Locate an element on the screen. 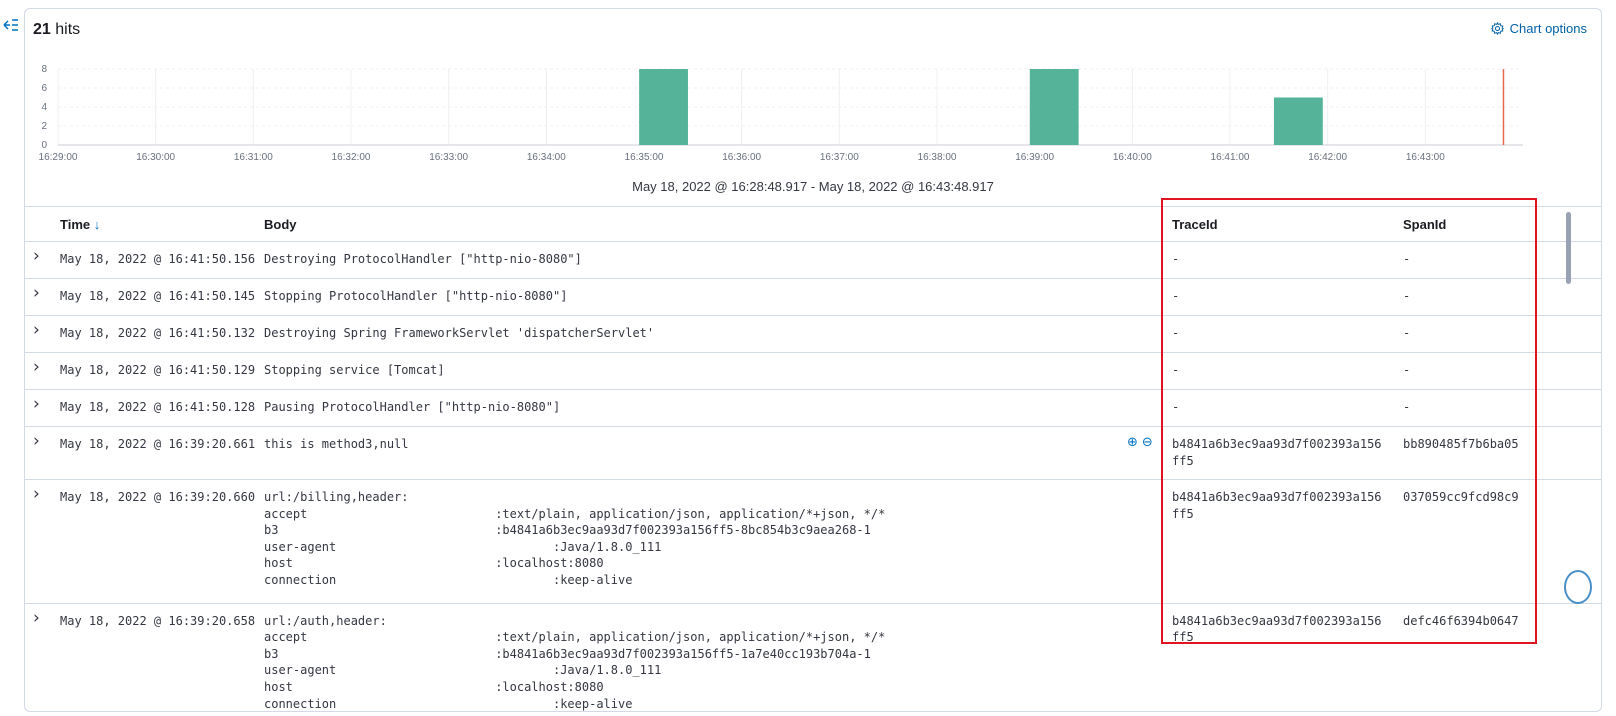 The height and width of the screenshot is (716, 1616). body-line: Stopping service [Tomcat] is located at coordinates (354, 370).